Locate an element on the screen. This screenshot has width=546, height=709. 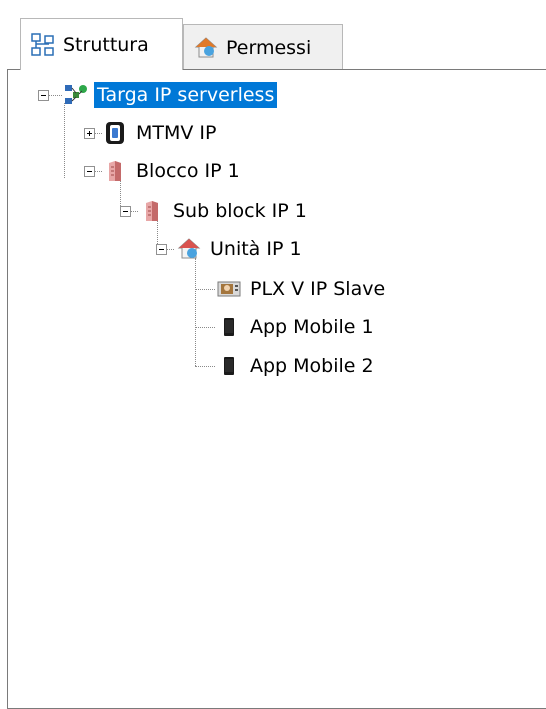
mtmv-device-icon is located at coordinates (115, 133).